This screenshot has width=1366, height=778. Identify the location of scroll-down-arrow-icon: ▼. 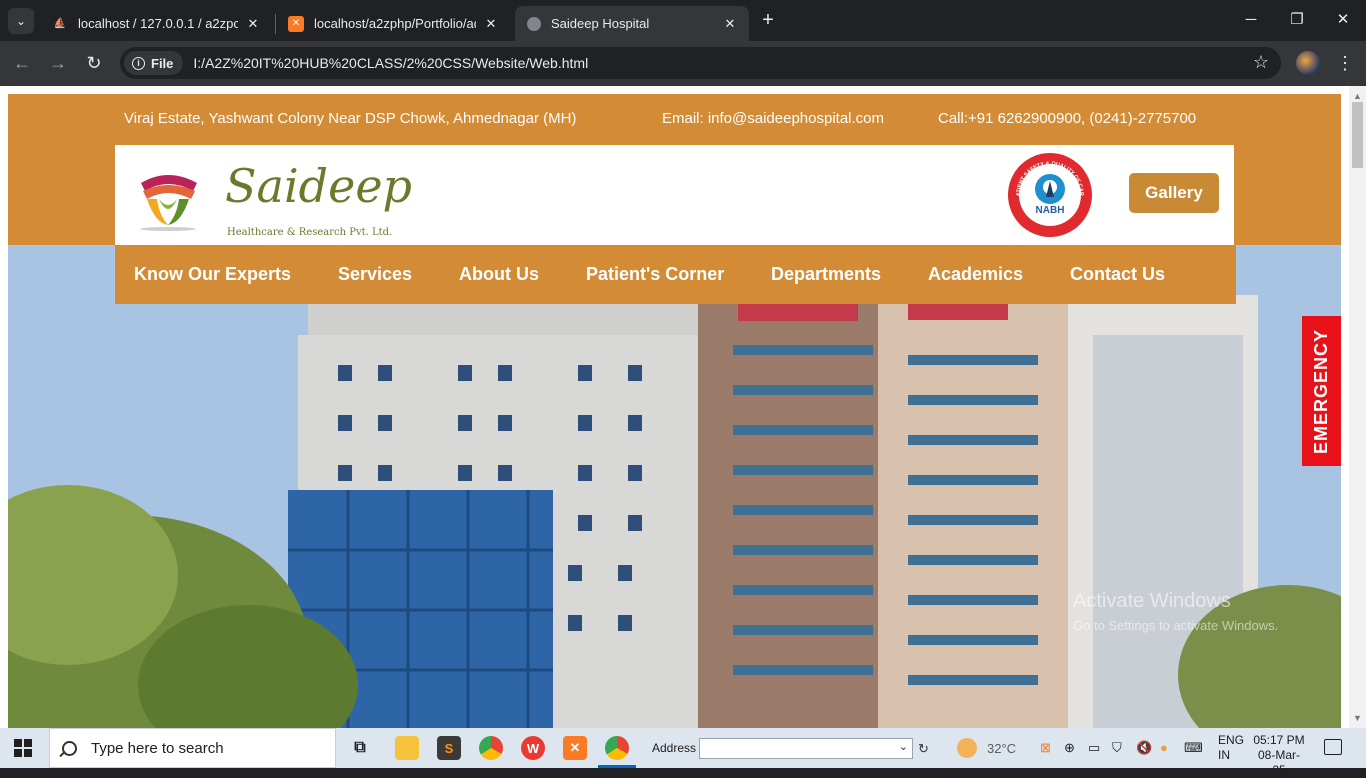
(1357, 718).